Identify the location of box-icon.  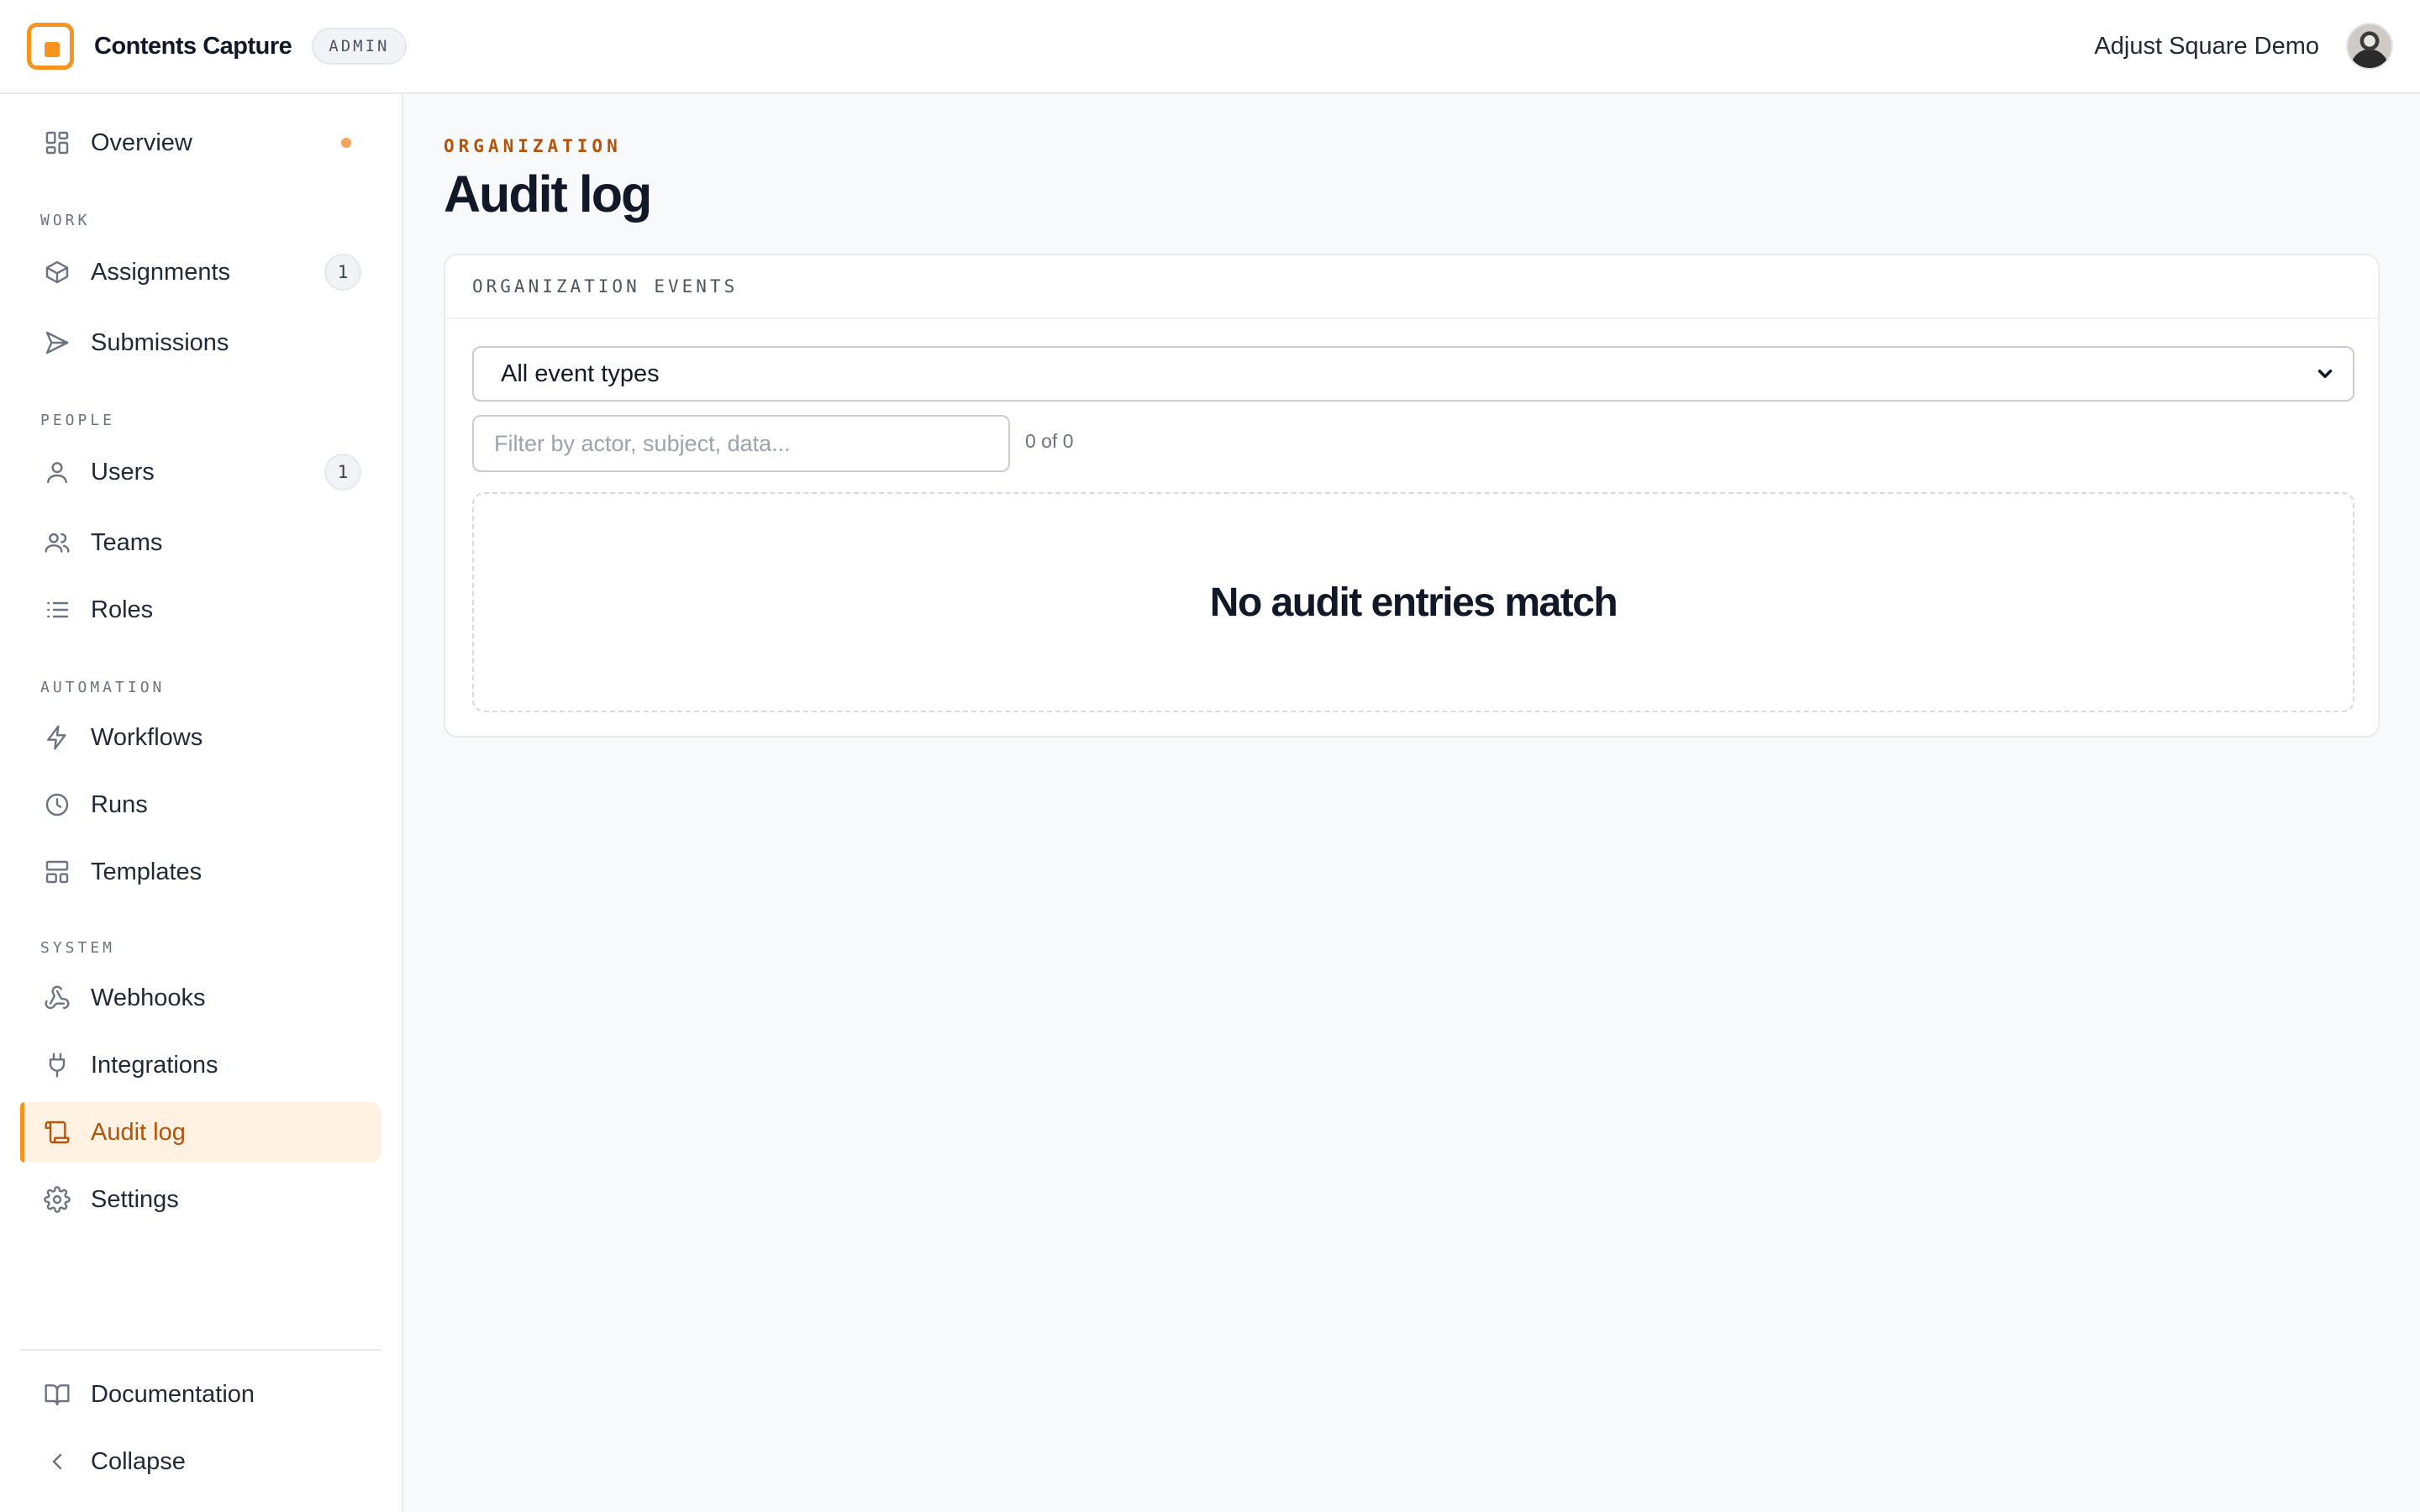
(58, 272).